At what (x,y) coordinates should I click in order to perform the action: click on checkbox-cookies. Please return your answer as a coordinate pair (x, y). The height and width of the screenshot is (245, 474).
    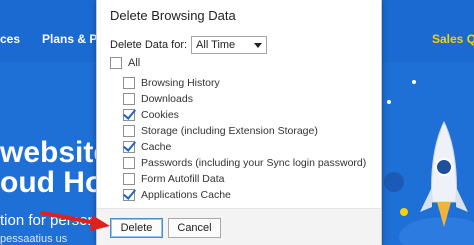
    Looking at the image, I should click on (129, 115).